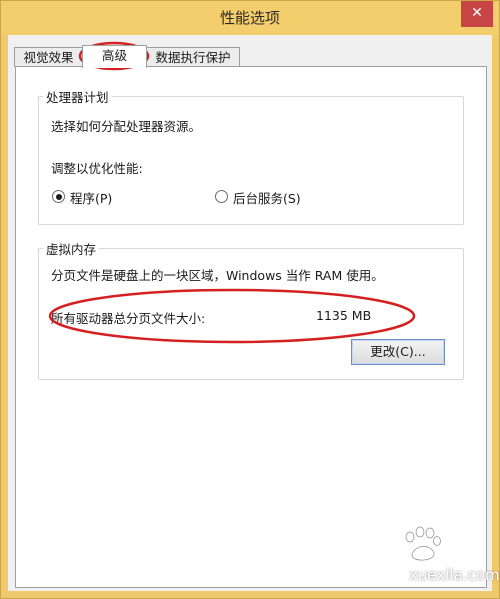  What do you see at coordinates (97, 168) in the screenshot?
I see `optimize-performance-label: 调整以优化性能:` at bounding box center [97, 168].